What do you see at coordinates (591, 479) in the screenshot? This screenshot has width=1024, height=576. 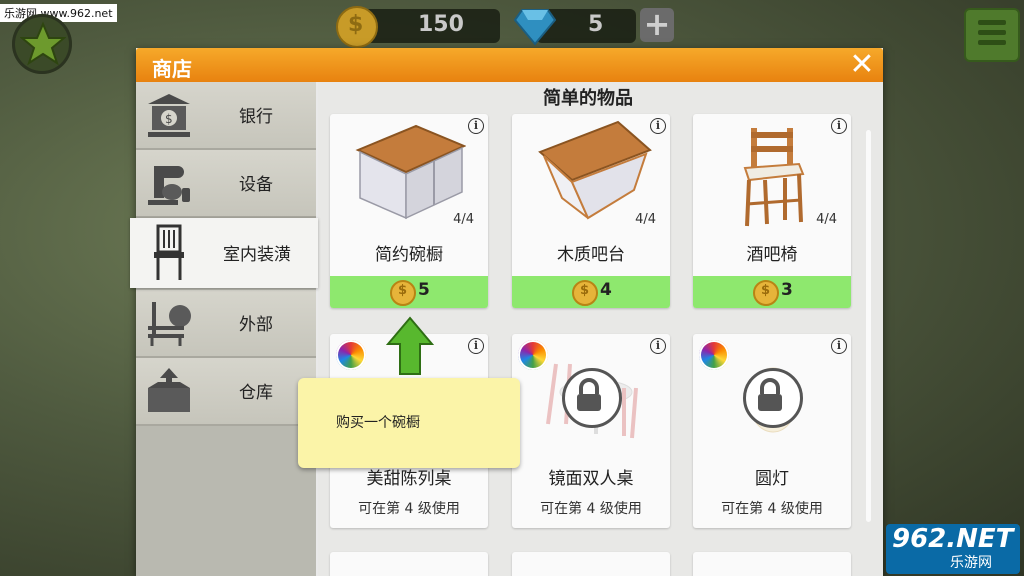 I see `item-name: 镜面双人桌` at bounding box center [591, 479].